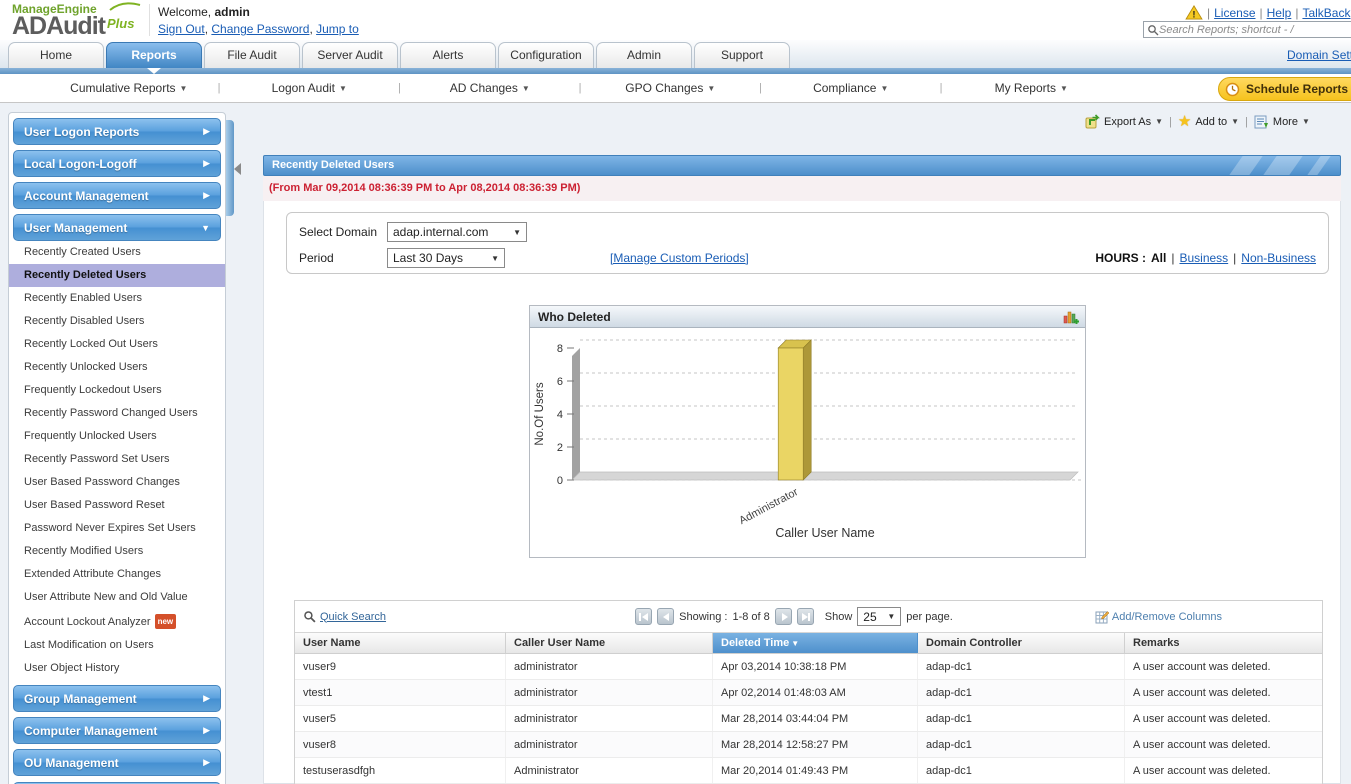 The image size is (1351, 784). Describe the element at coordinates (117, 227) in the screenshot. I see `sidebar-section-user-management: User Management ▼` at that location.